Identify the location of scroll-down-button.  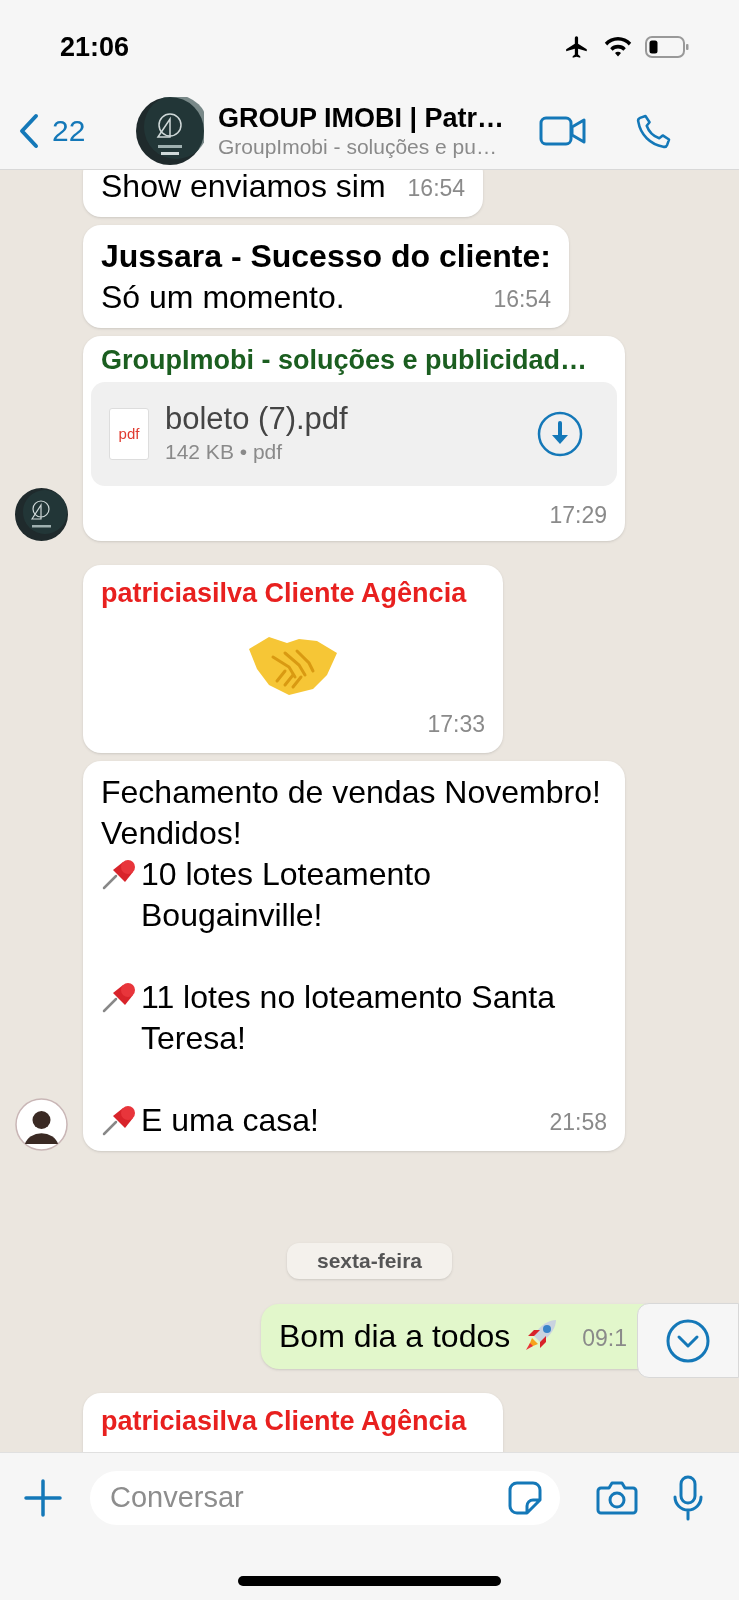
(688, 1340).